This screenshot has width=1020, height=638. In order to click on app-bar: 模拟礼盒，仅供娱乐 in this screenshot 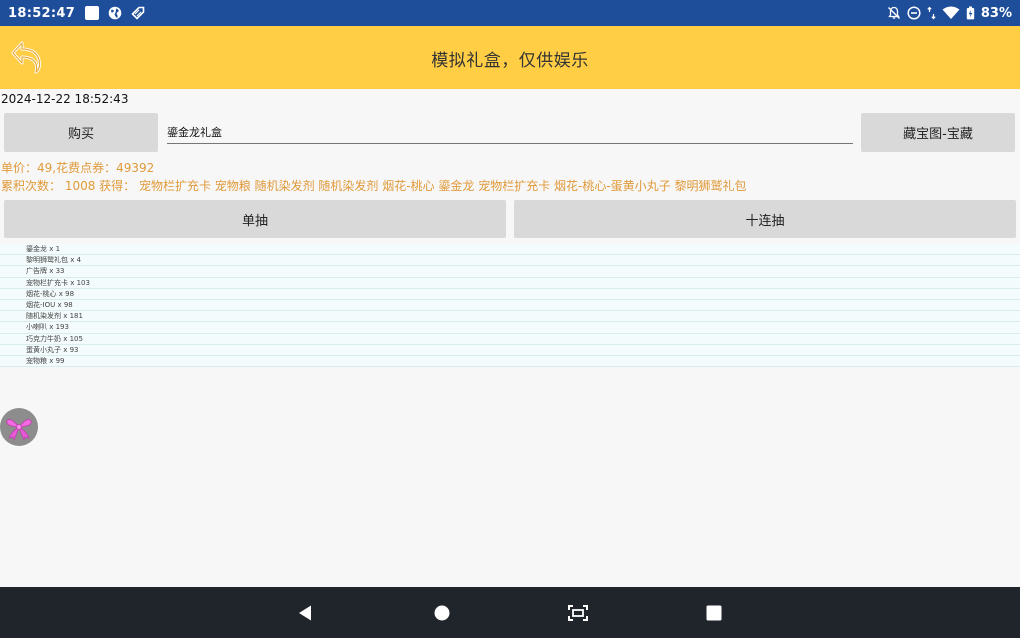, I will do `click(510, 57)`.